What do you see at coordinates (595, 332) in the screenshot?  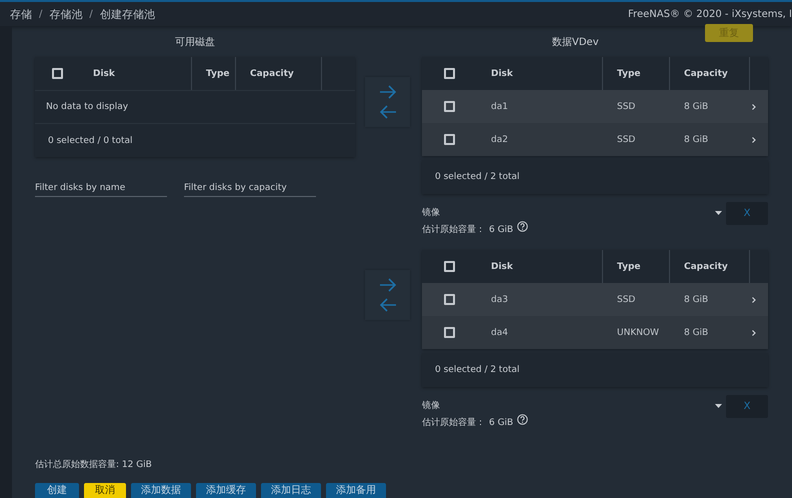 I see `disk-row: da4 UNKNOW 8 GiB` at bounding box center [595, 332].